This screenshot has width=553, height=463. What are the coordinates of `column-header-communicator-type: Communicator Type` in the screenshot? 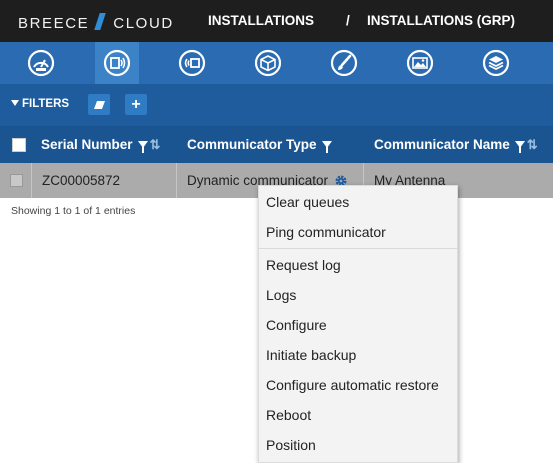 It's located at (259, 144).